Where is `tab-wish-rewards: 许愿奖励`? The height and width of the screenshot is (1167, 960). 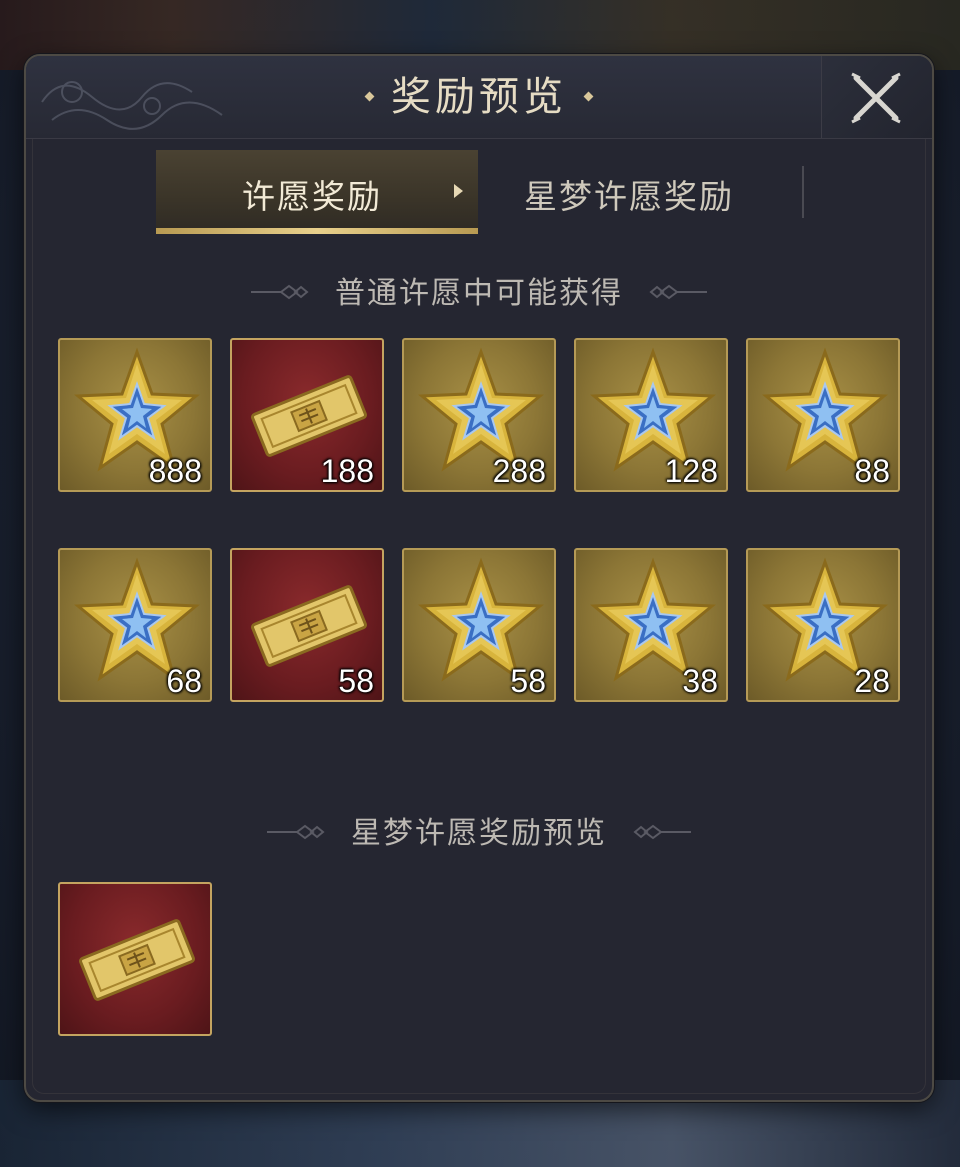 tab-wish-rewards: 许愿奖励 is located at coordinates (317, 192).